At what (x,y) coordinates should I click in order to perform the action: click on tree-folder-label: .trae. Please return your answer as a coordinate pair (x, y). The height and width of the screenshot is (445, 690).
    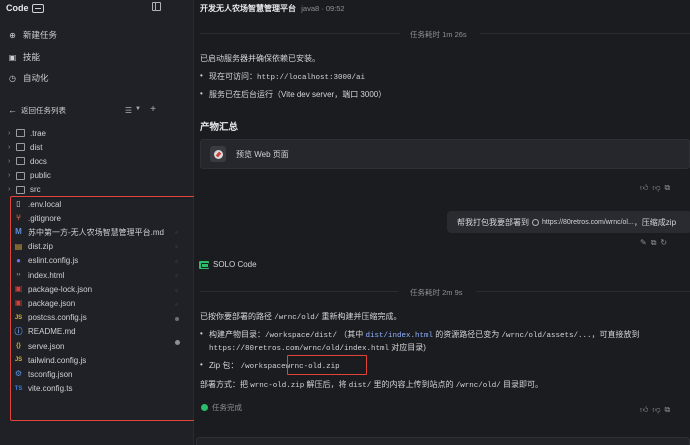
    Looking at the image, I should click on (38, 133).